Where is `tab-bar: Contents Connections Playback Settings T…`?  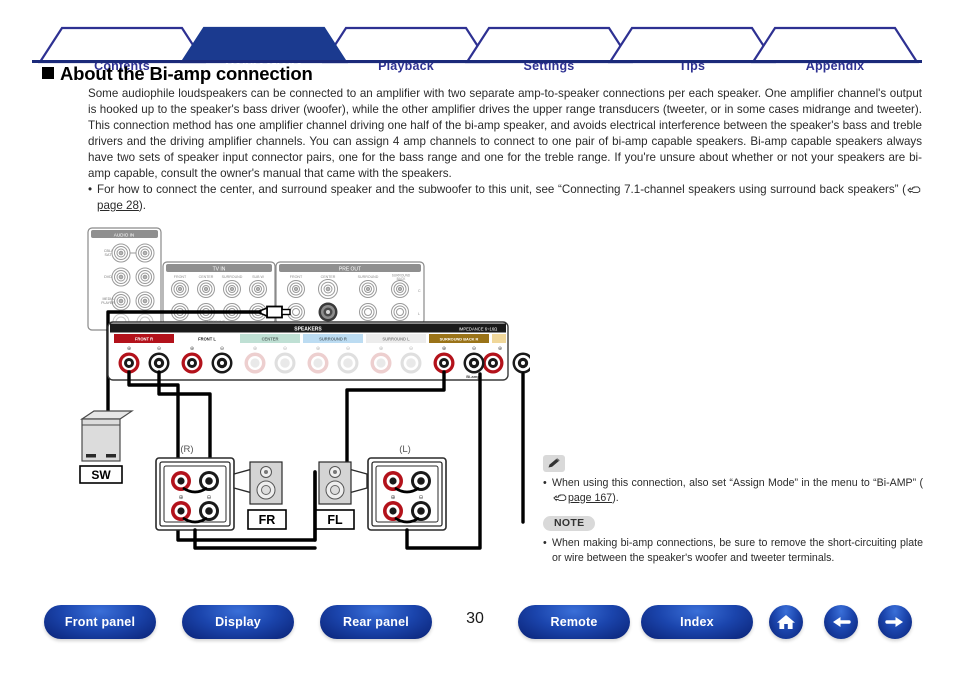
tab-bar: Contents Connections Playback Settings T… is located at coordinates (477, 48).